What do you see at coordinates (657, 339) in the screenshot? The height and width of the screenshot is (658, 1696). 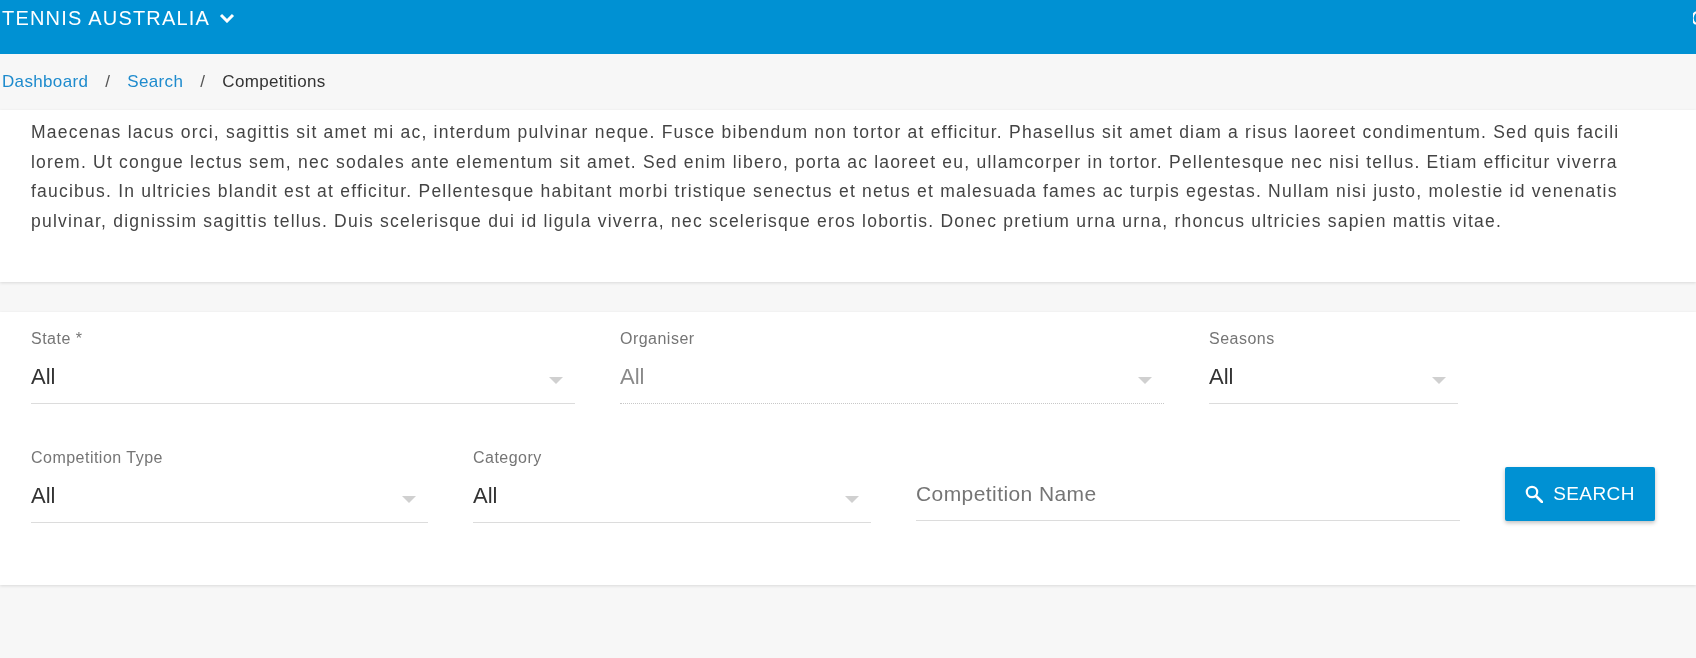 I see `field-label: Organiser` at bounding box center [657, 339].